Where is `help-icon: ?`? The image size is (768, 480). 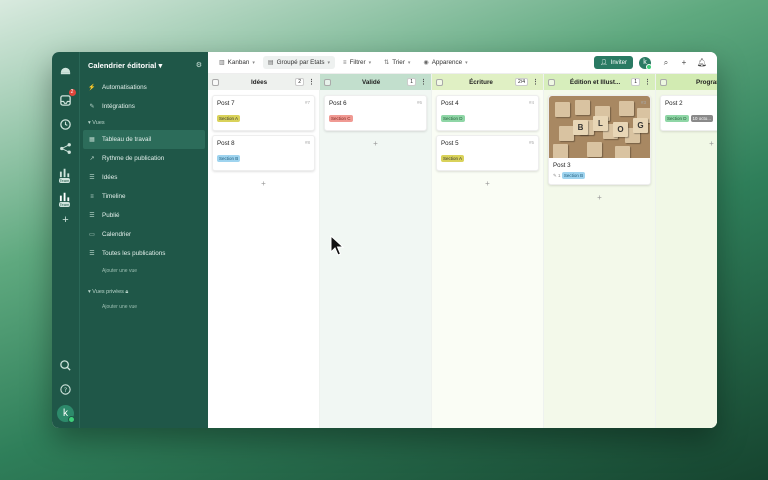
help-icon: ? is located at coordinates (66, 389).